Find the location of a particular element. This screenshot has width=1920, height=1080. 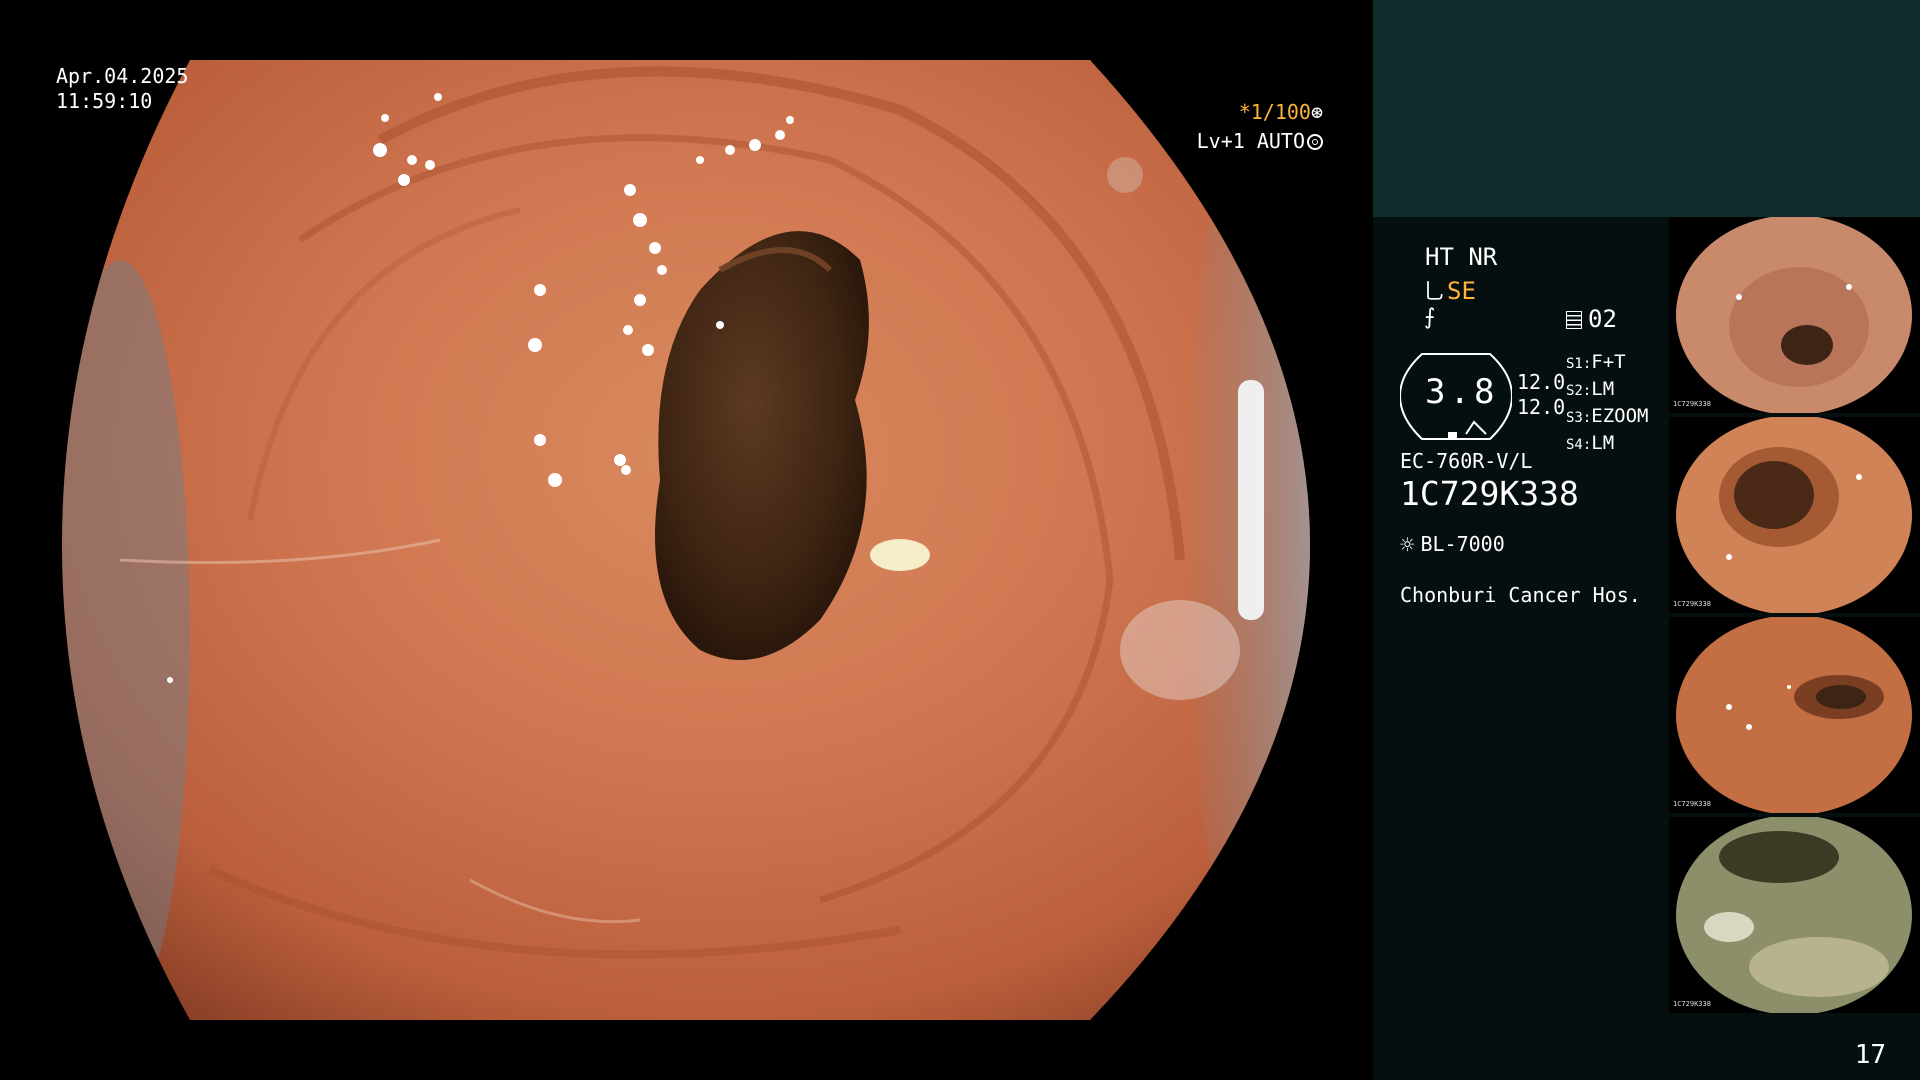

iris-icon is located at coordinates (1315, 142).